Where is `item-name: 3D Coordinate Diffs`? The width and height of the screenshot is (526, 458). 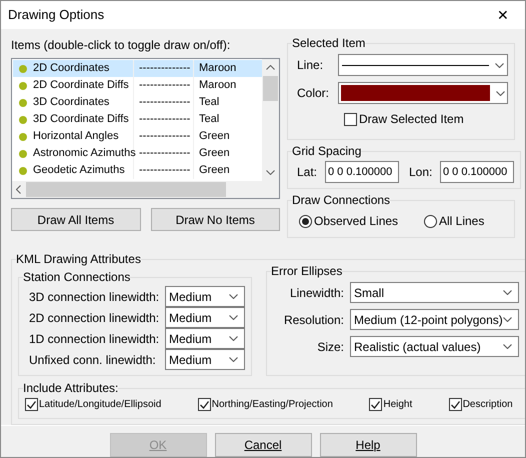
item-name: 3D Coordinate Diffs is located at coordinates (83, 119).